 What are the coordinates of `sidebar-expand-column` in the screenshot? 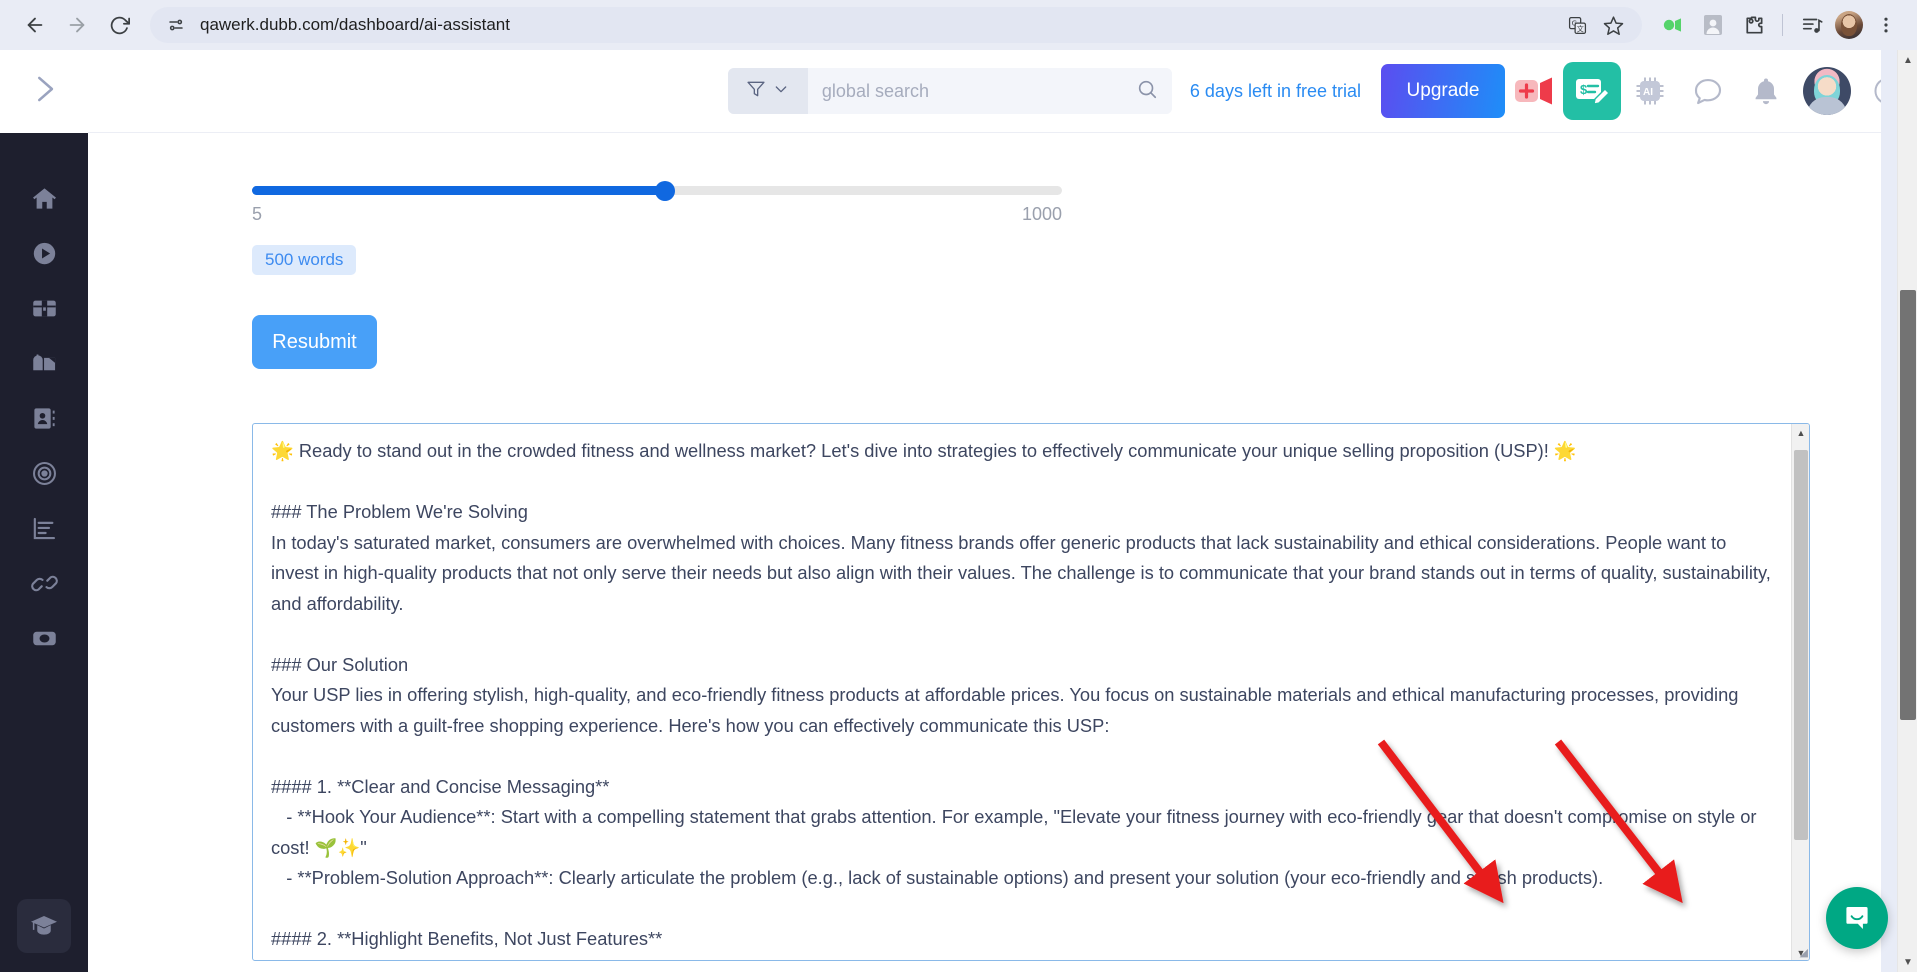 It's located at (44, 91).